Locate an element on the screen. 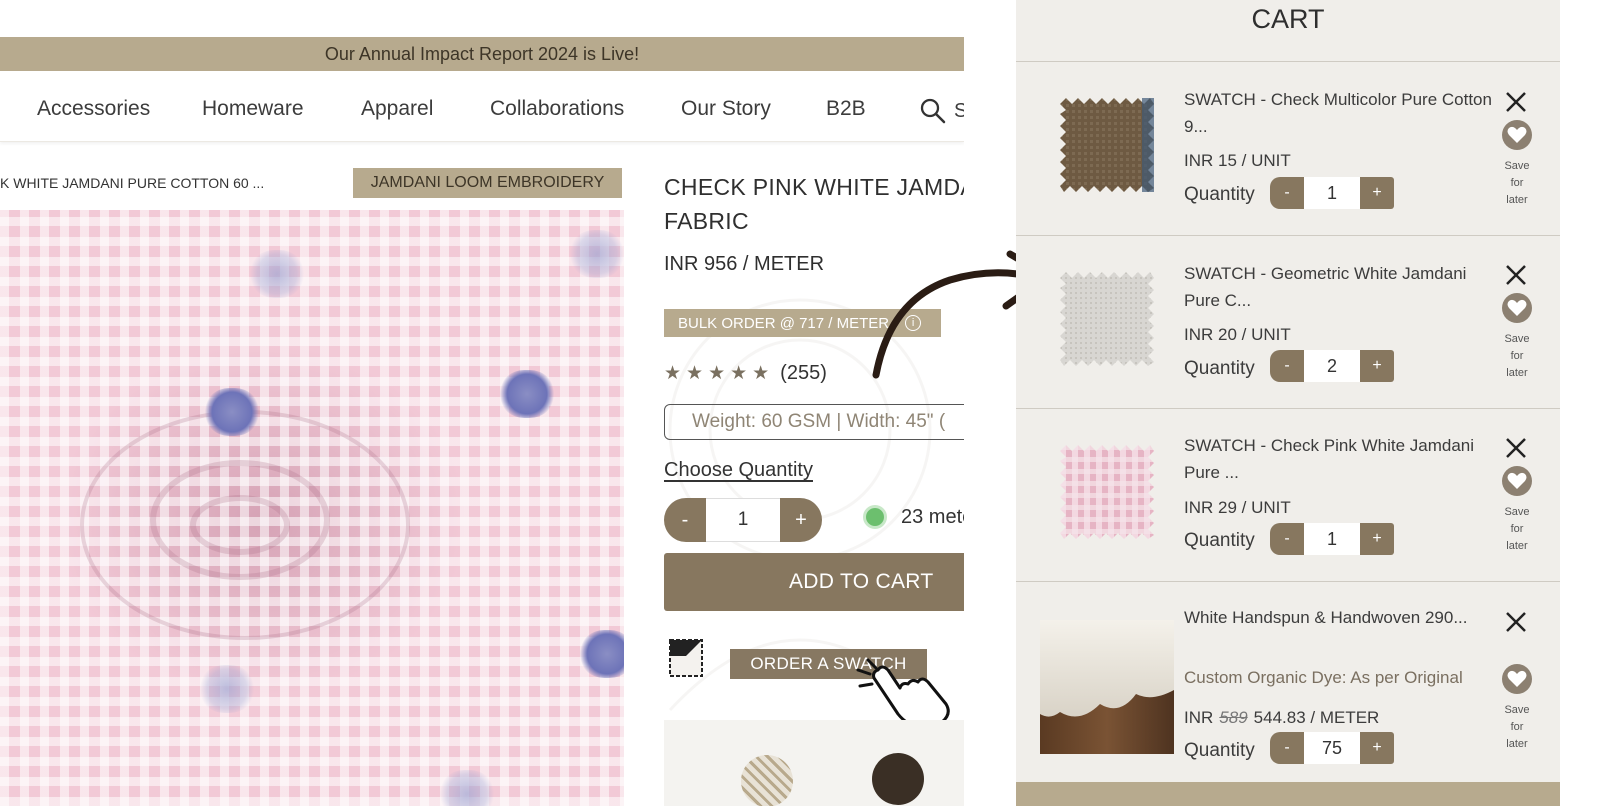 The width and height of the screenshot is (1600, 806). nav-collaborations: Collaborations is located at coordinates (557, 109).